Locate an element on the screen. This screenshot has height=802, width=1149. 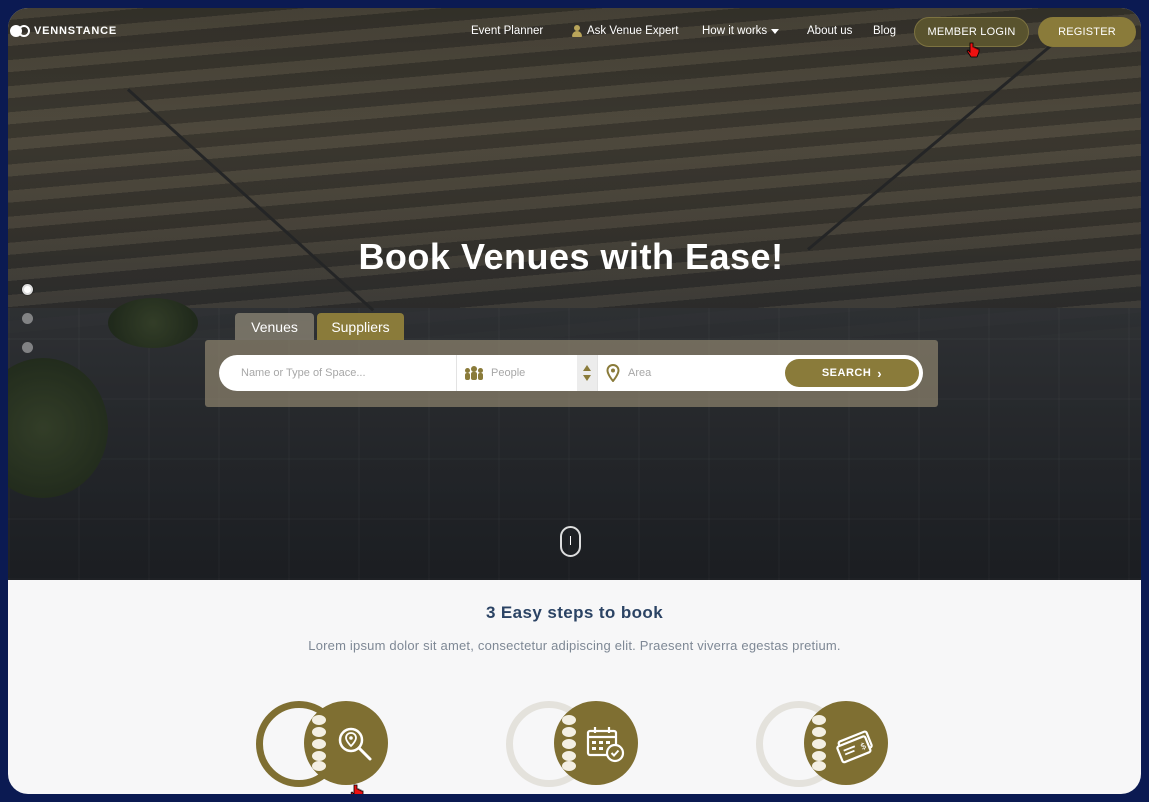
people-placeholder: People is located at coordinates (508, 373).